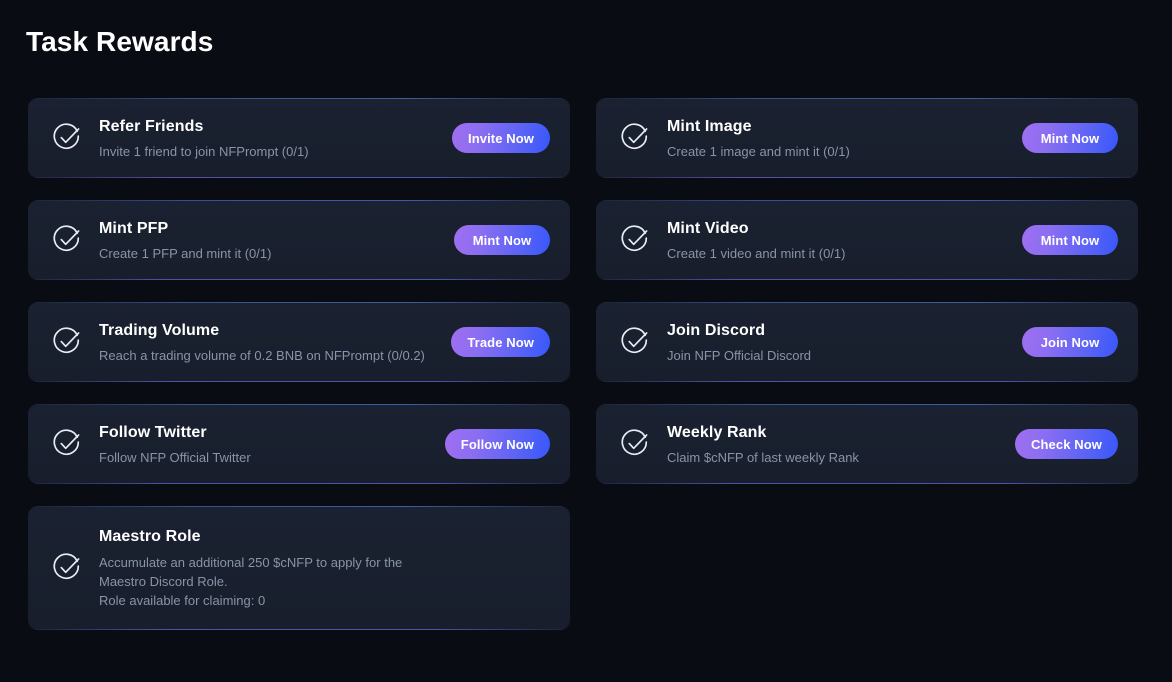 The width and height of the screenshot is (1172, 682). Describe the element at coordinates (500, 342) in the screenshot. I see `task-action-button: Trade Now` at that location.